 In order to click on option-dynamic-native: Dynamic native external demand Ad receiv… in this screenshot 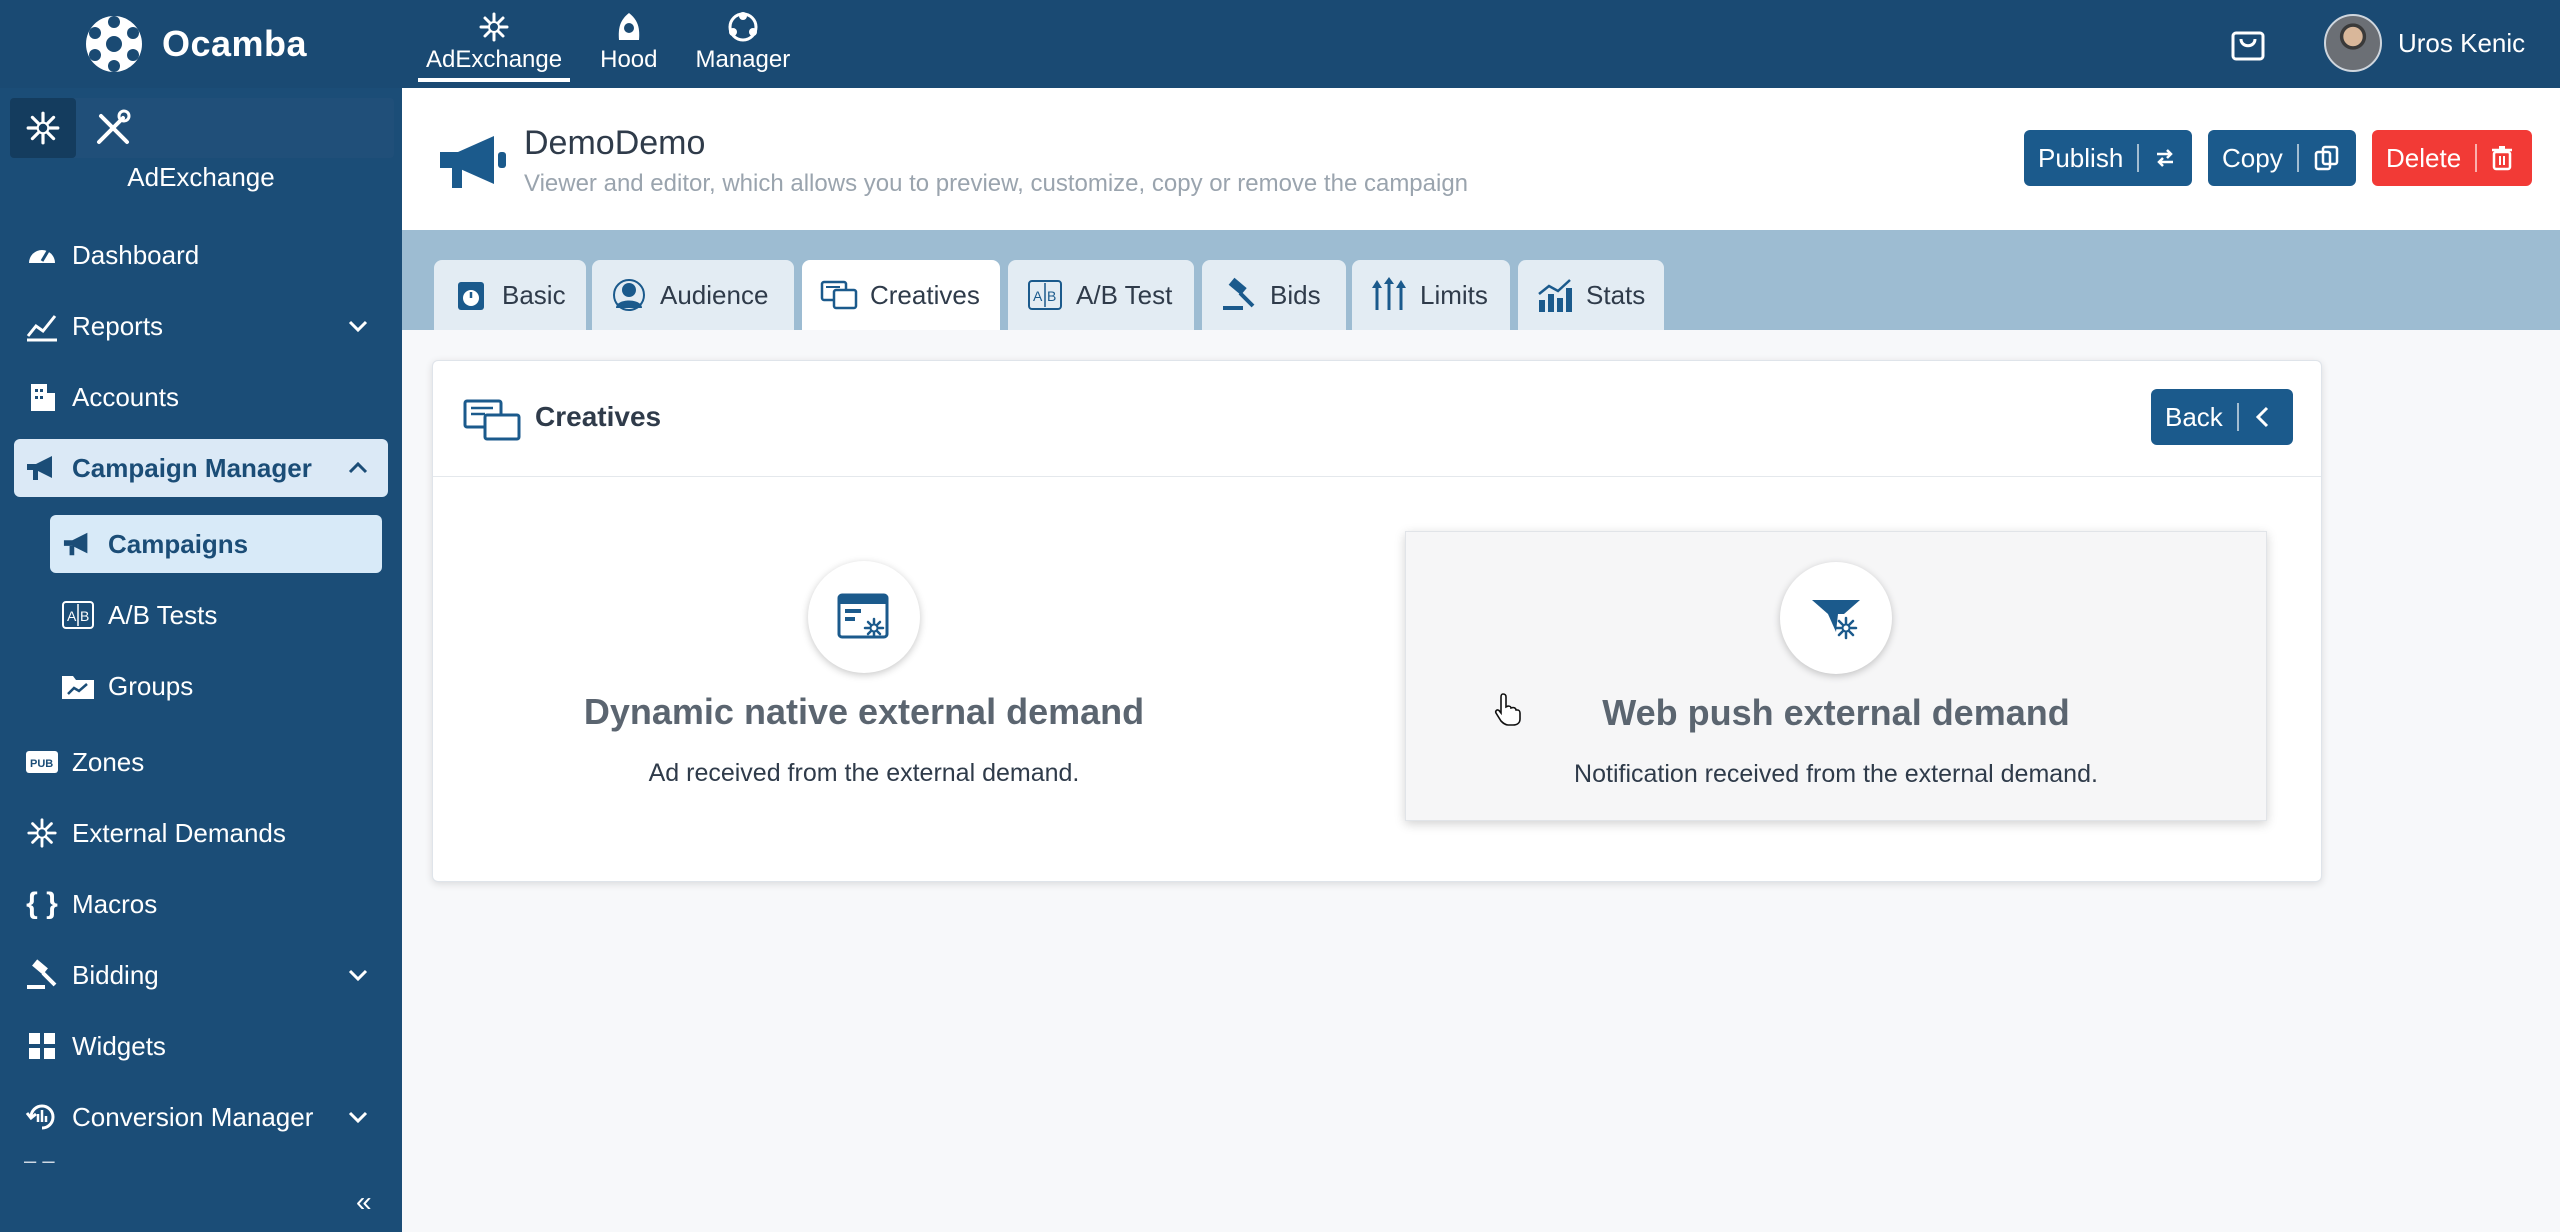, I will do `click(864, 676)`.